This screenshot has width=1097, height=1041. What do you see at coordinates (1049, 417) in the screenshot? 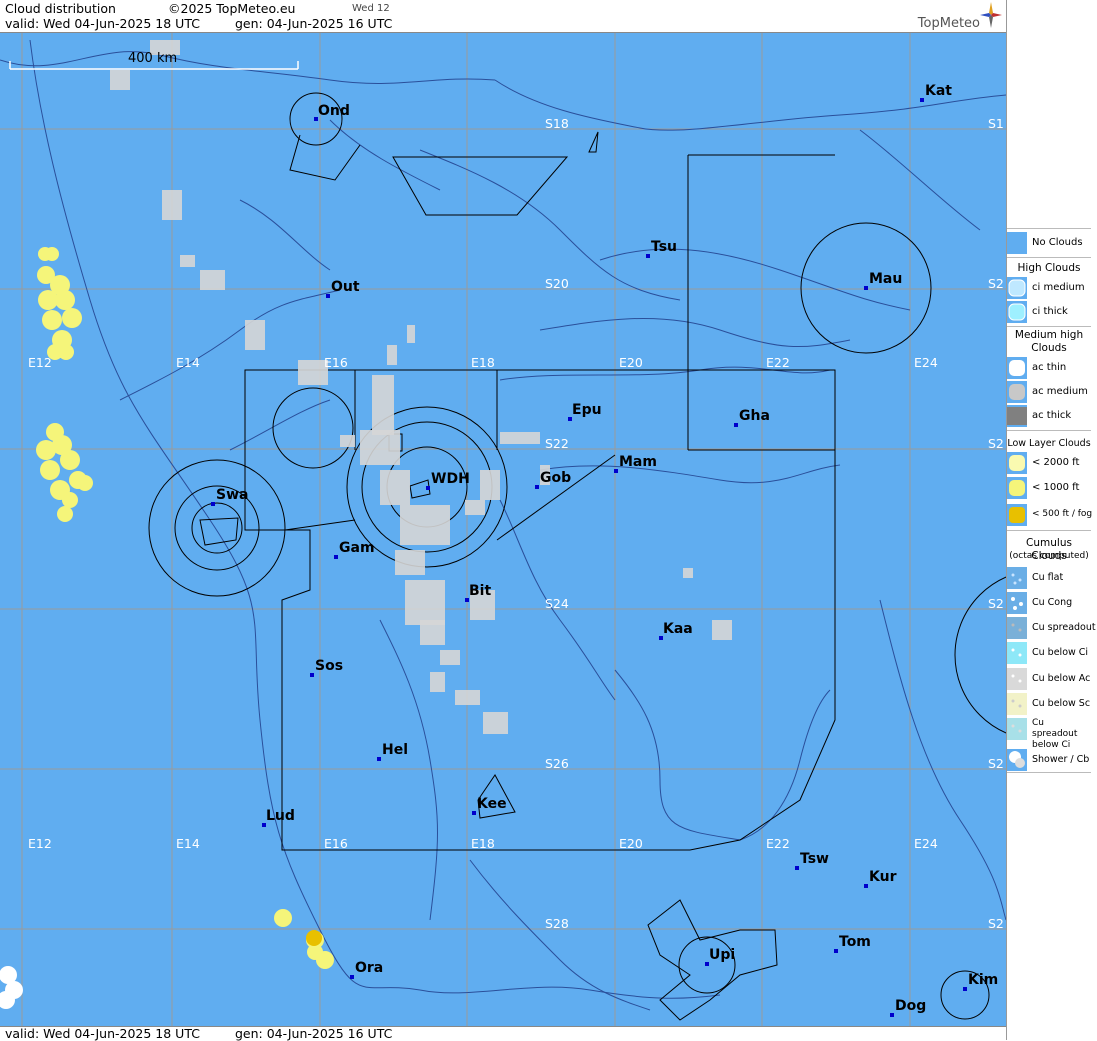
I see `legend-ac-thick: ac thick` at bounding box center [1049, 417].